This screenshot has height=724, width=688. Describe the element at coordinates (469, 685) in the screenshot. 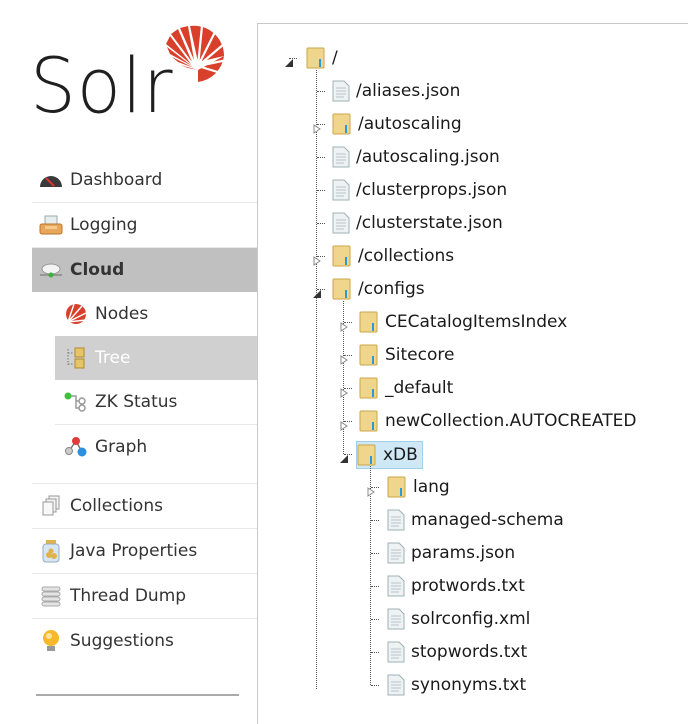

I see `tree-node-label: synonyms.txt` at that location.